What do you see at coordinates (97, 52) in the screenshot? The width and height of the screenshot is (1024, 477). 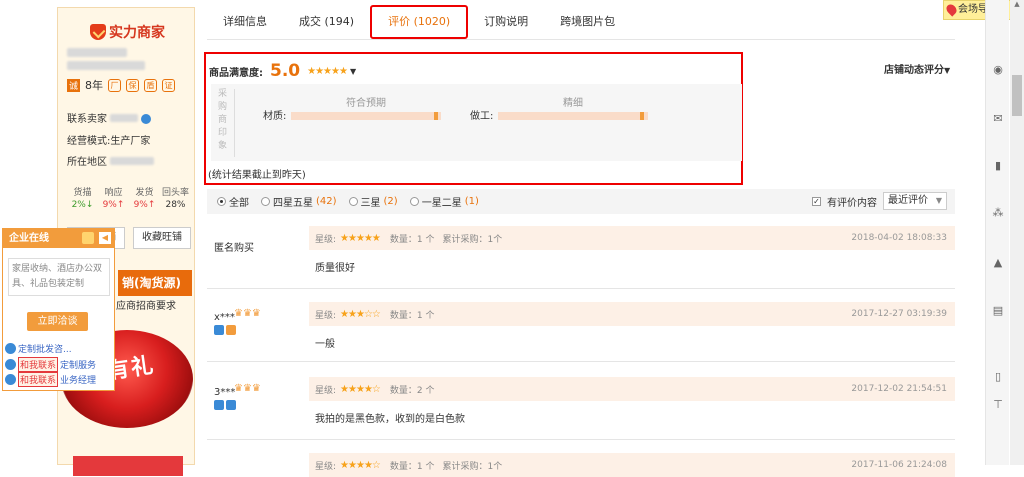 I see `company-name-blurred` at bounding box center [97, 52].